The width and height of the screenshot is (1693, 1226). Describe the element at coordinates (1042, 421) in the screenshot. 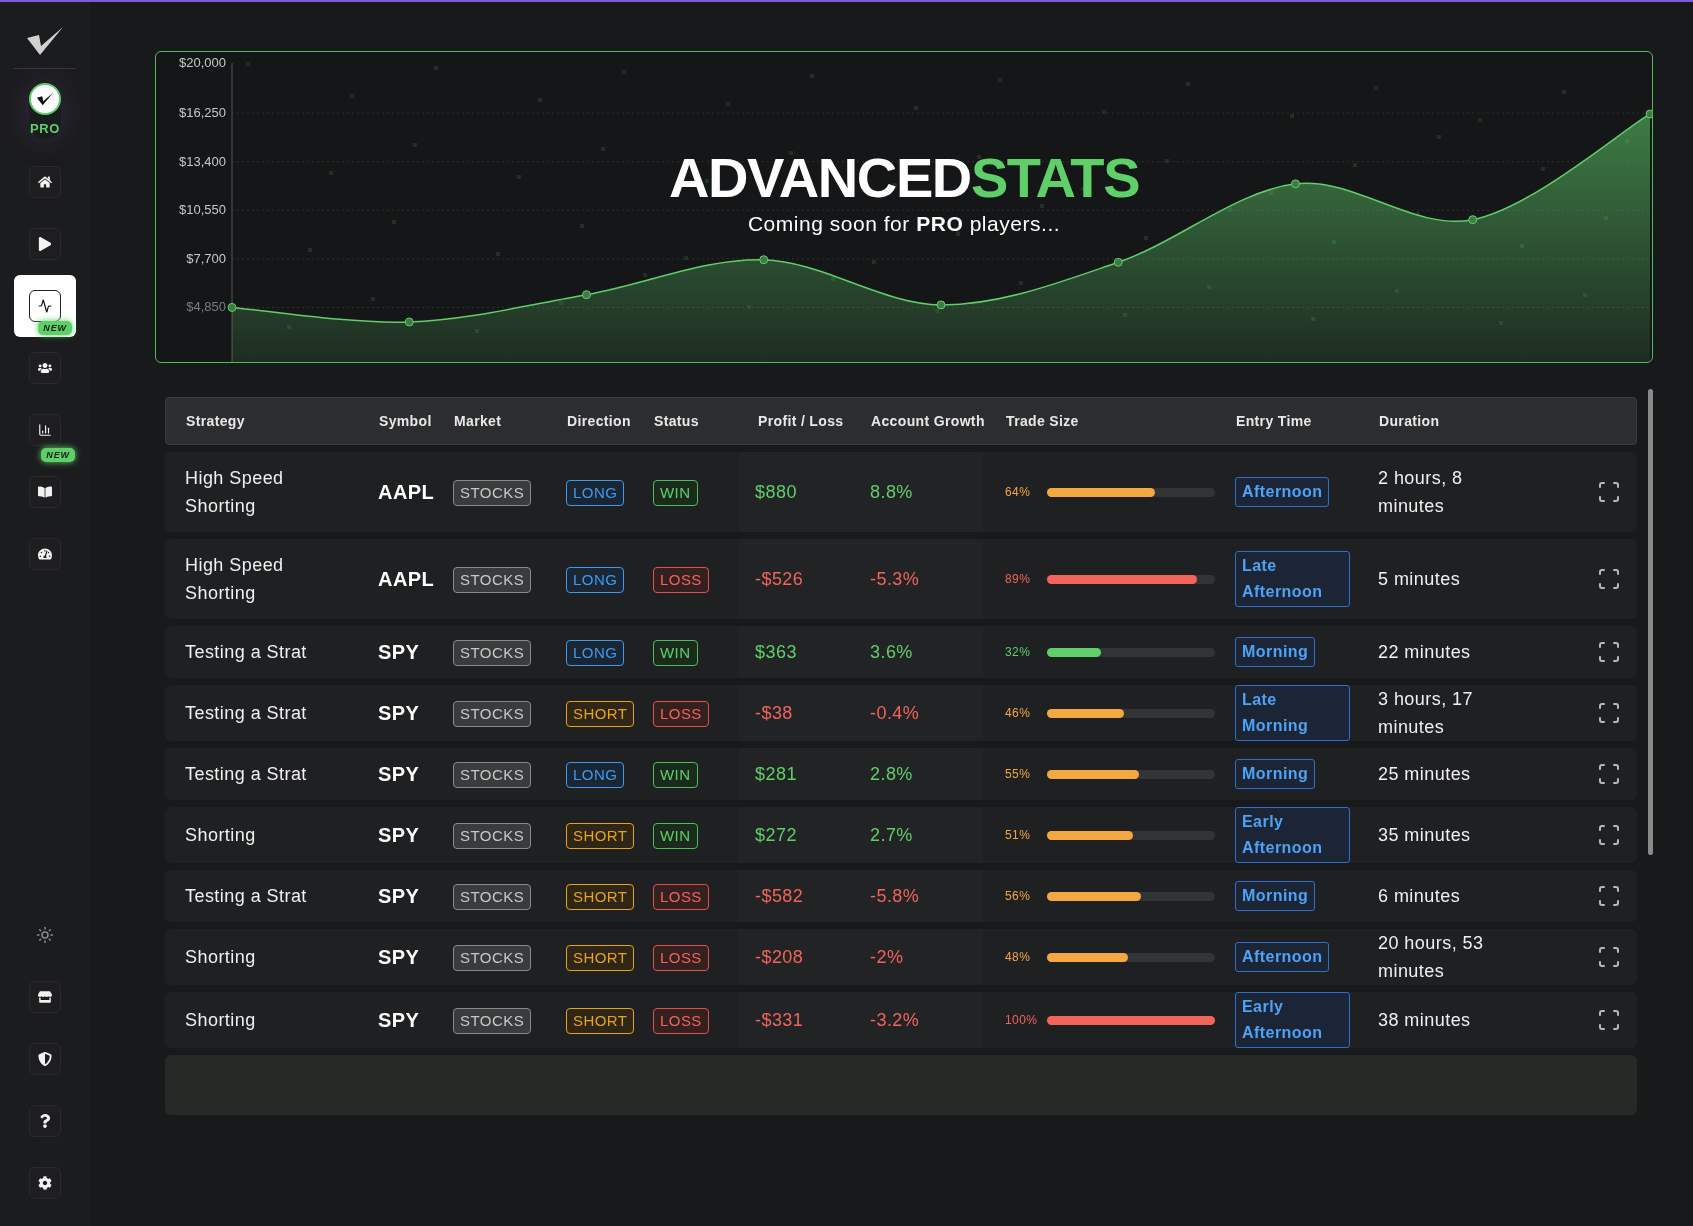

I see `column-header: Trade Size` at that location.